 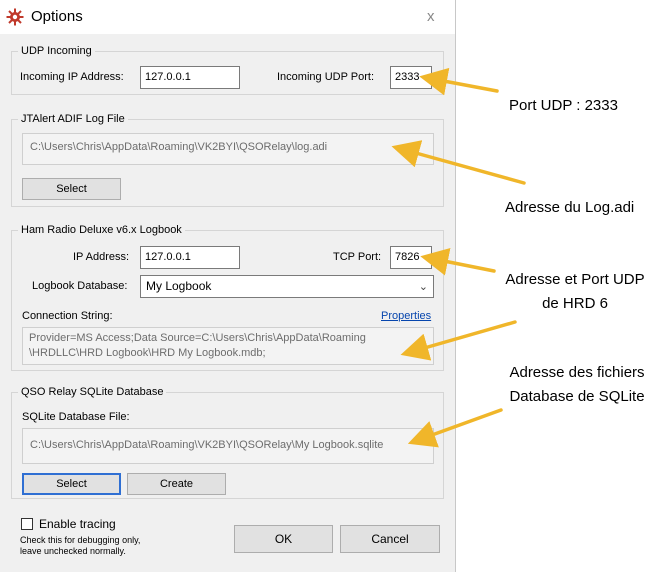 I want to click on annotation-adresse-log: Adresse du Log.adi, so click(x=570, y=207).